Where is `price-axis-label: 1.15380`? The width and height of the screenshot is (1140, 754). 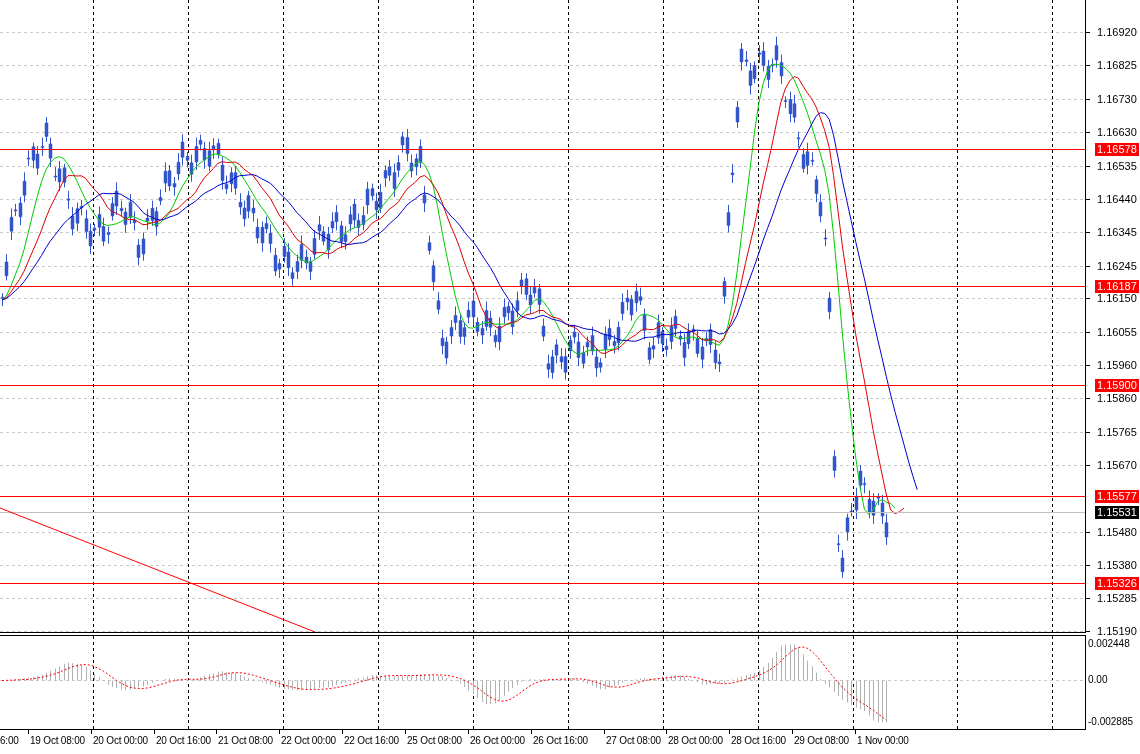
price-axis-label: 1.15380 is located at coordinates (1117, 565).